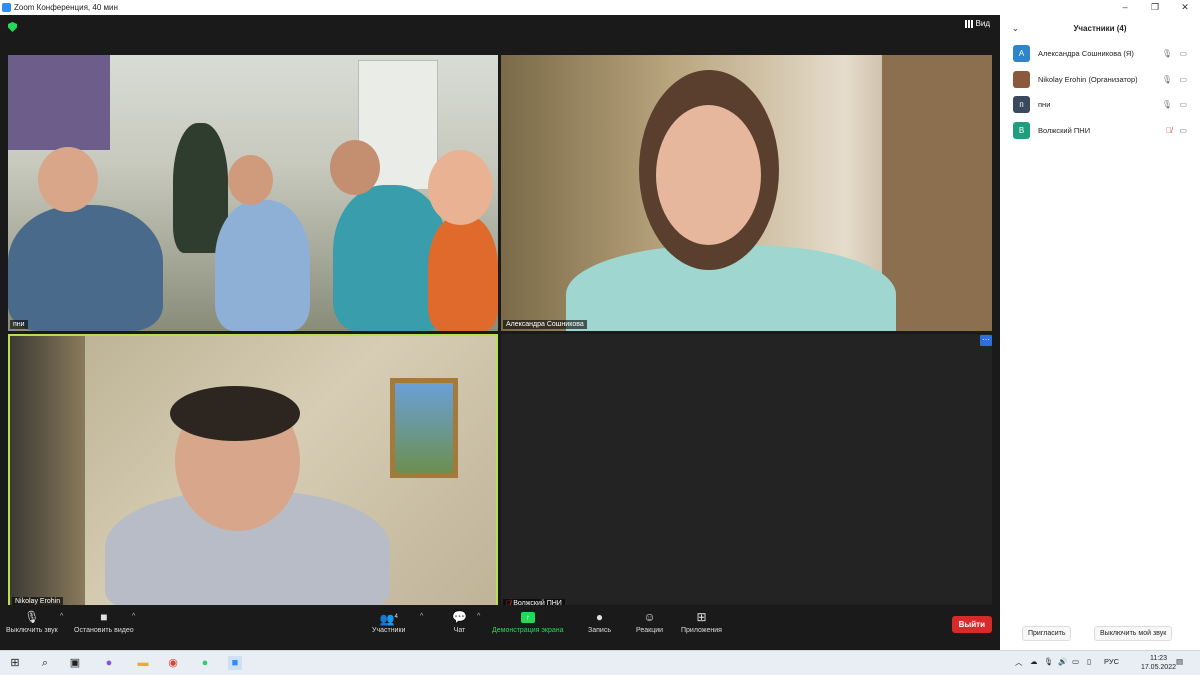  What do you see at coordinates (47, 472) in the screenshot?
I see `torn-wall` at bounding box center [47, 472].